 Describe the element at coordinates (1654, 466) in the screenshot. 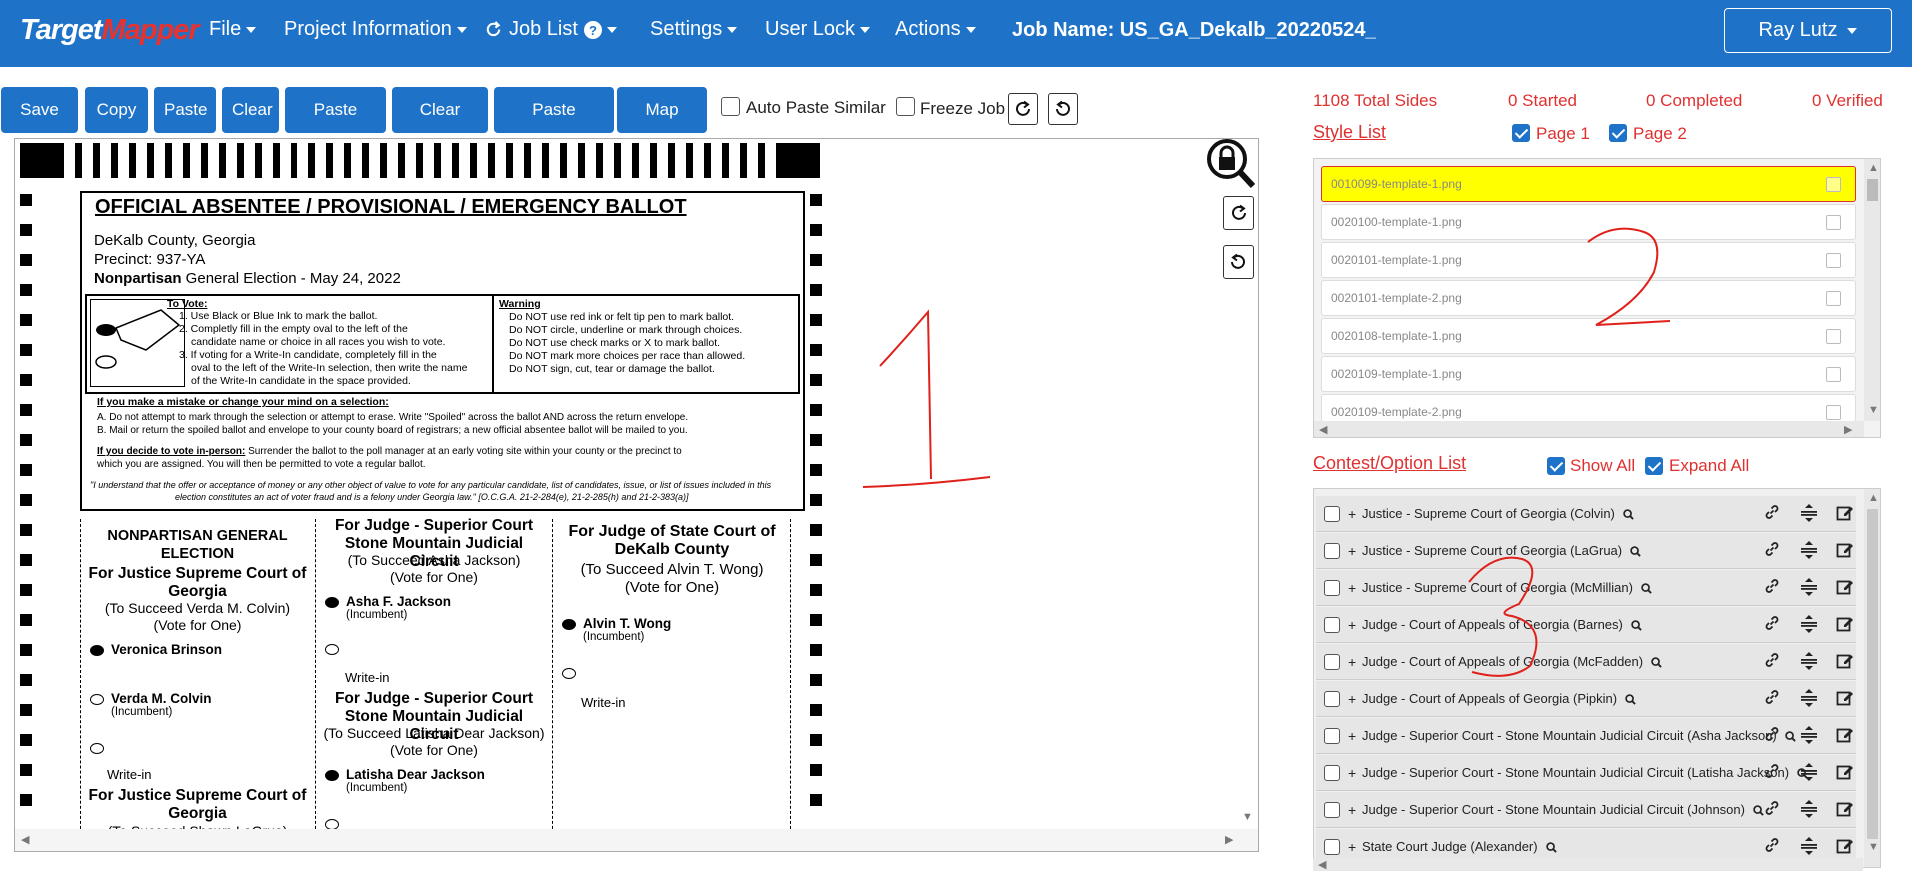

I see `expand-all-checkbox` at that location.